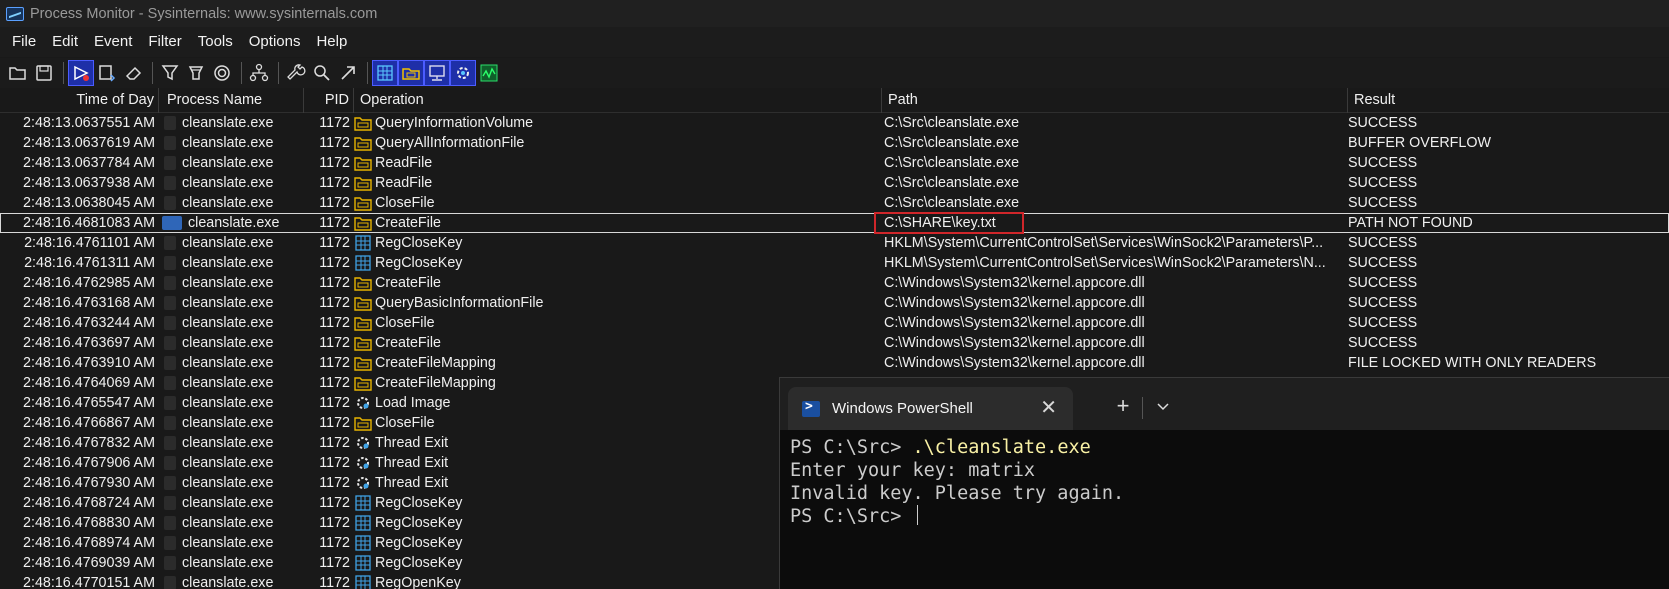 This screenshot has height=589, width=1669. Describe the element at coordinates (63, 73) in the screenshot. I see `toolbar-separator` at that location.